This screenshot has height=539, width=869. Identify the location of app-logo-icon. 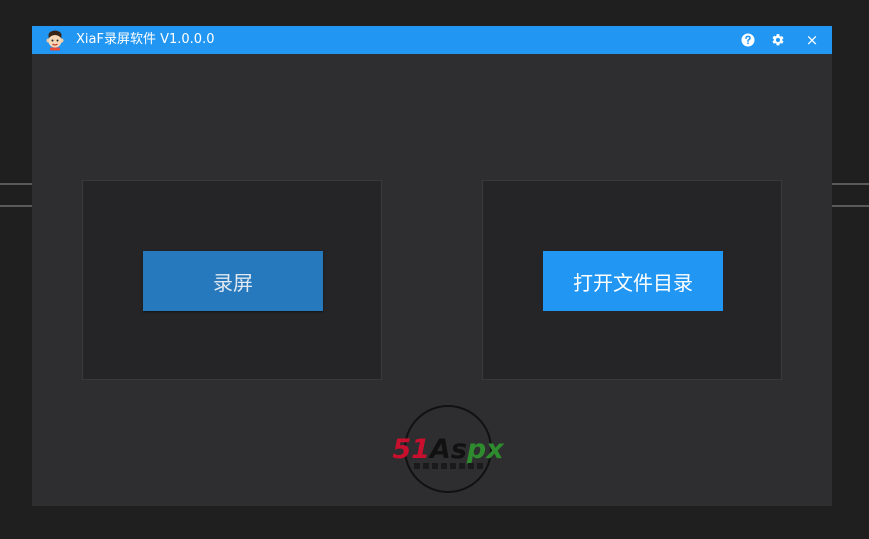
(55, 40).